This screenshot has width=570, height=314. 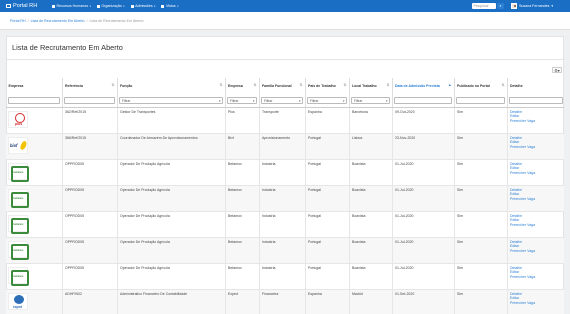 What do you see at coordinates (371, 86) in the screenshot?
I see `column-header-local: Local Trabalho ⇅` at bounding box center [371, 86].